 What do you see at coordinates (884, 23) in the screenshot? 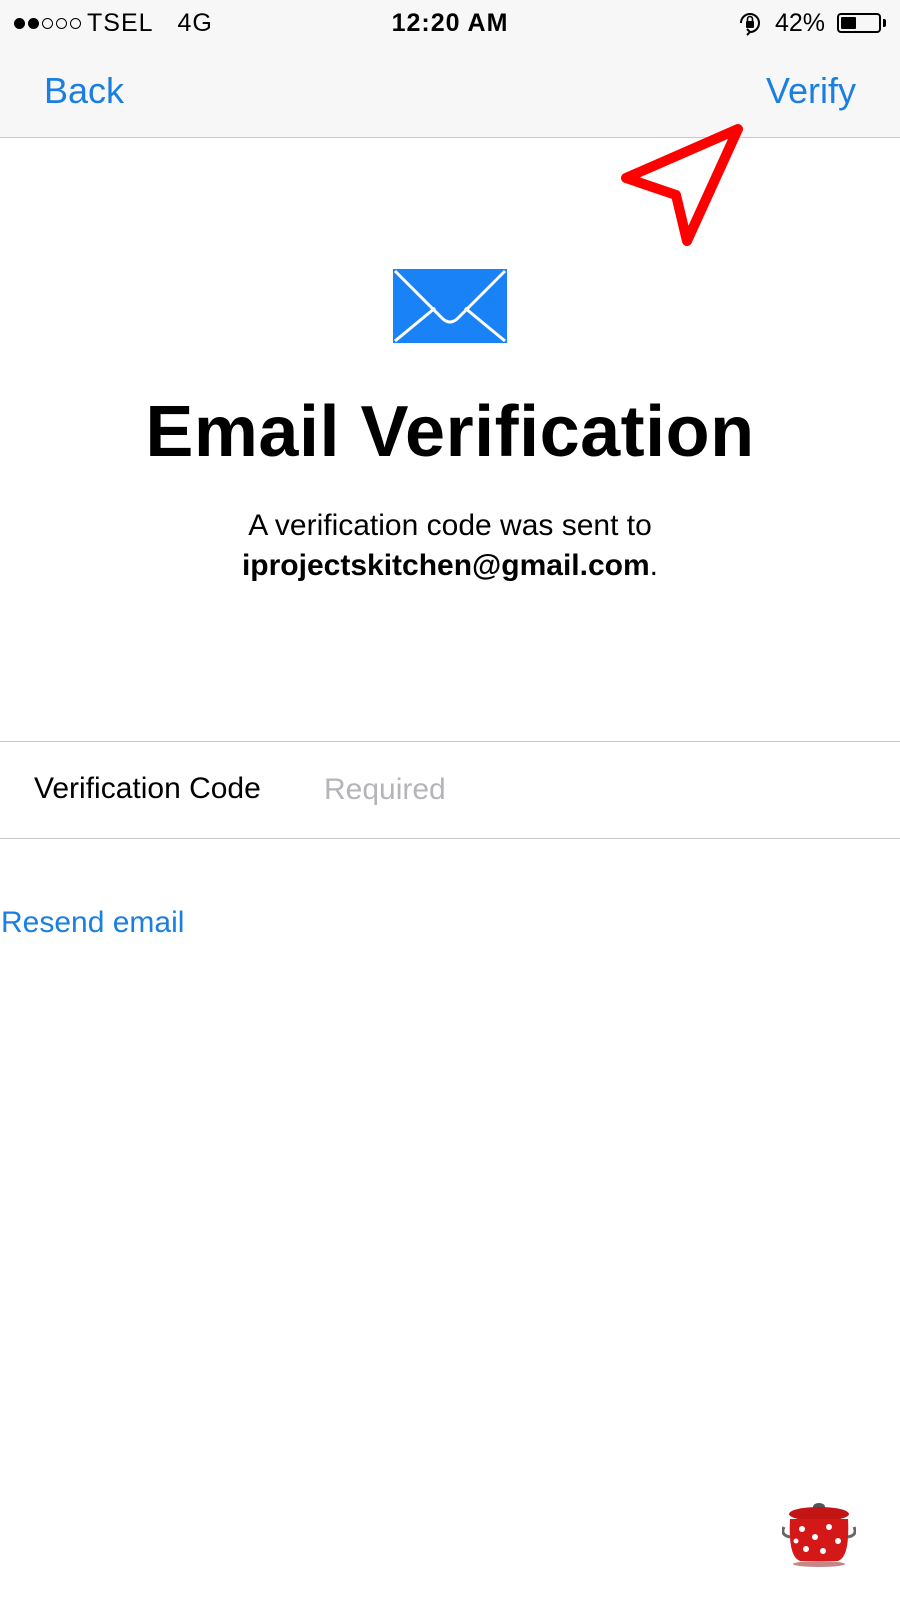
I see `battery-tip` at bounding box center [884, 23].